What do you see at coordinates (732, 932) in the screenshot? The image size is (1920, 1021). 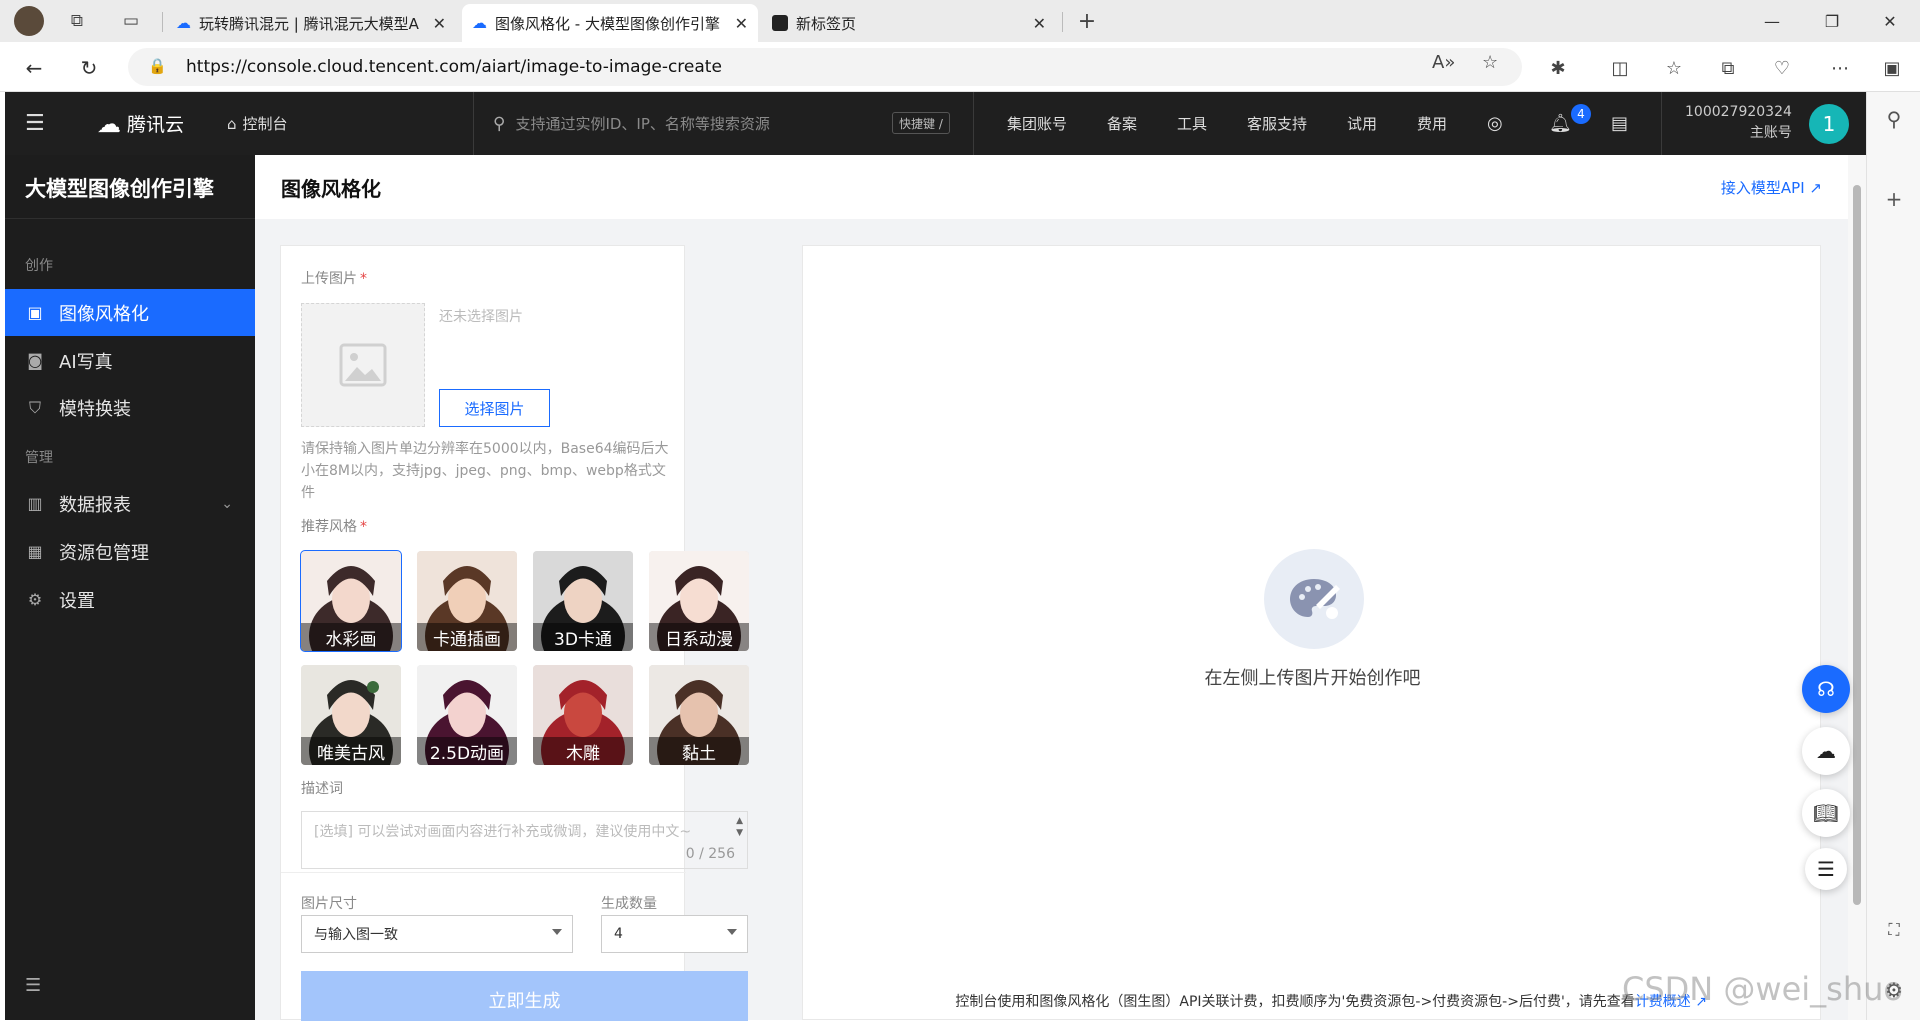 I see `caret-down-icon` at bounding box center [732, 932].